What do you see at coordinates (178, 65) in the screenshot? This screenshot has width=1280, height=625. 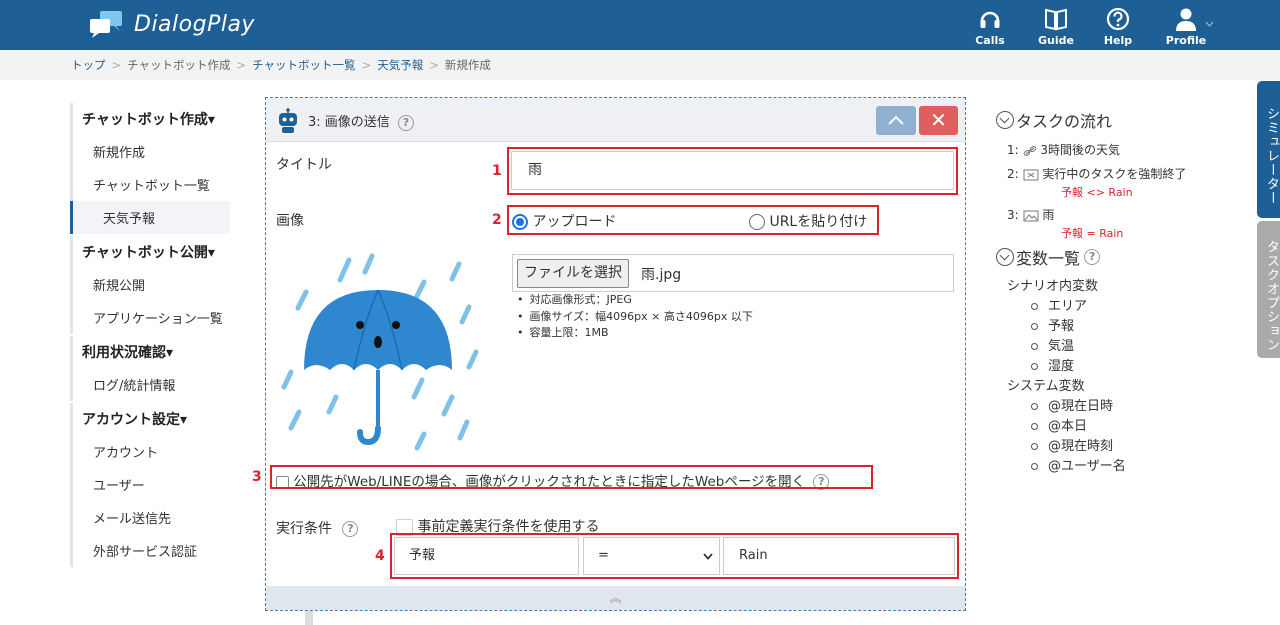 I see `breadcrumb-create: チャットボット作成` at bounding box center [178, 65].